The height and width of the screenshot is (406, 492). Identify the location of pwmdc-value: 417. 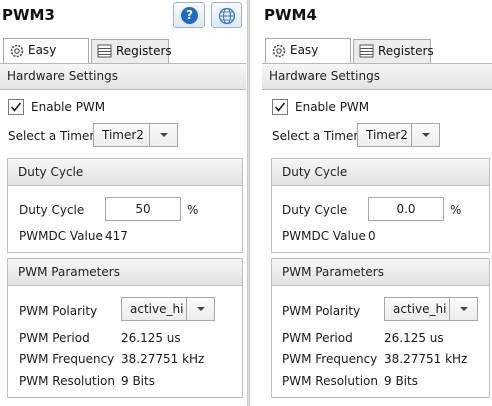
(116, 236).